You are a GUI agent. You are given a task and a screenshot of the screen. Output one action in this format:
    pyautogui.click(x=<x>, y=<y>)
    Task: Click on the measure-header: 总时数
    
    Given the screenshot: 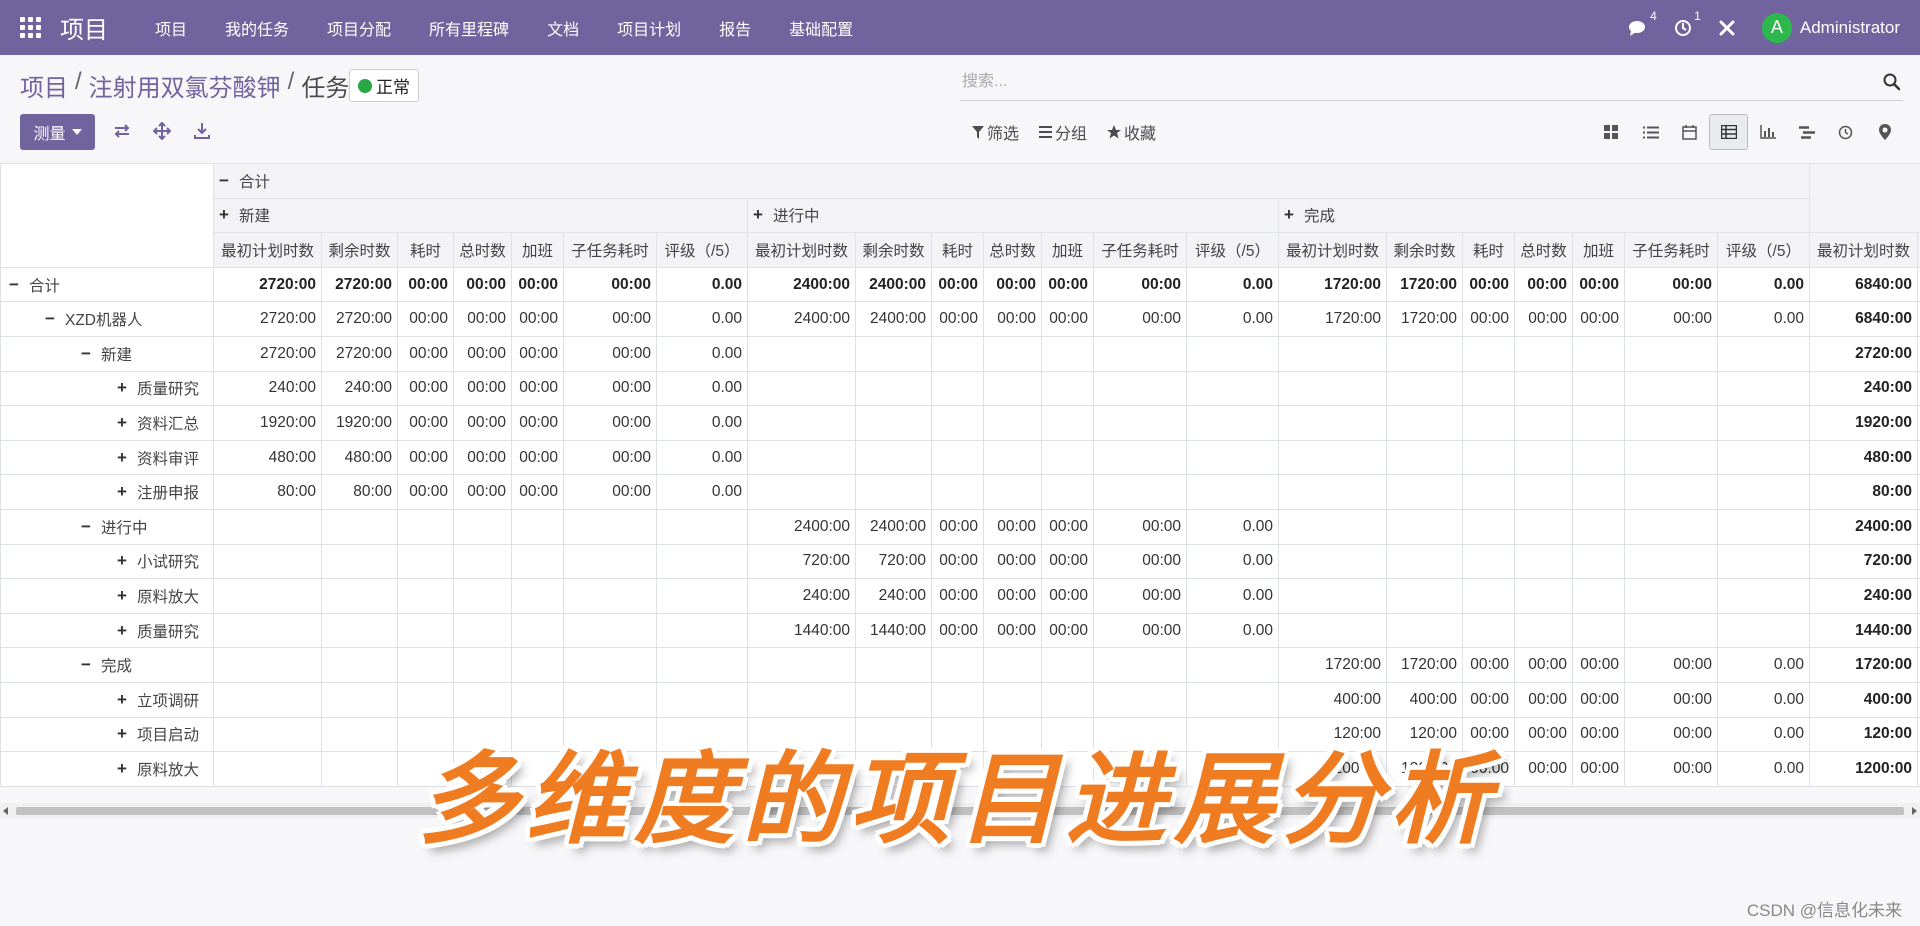 What is the action you would take?
    pyautogui.click(x=1012, y=250)
    